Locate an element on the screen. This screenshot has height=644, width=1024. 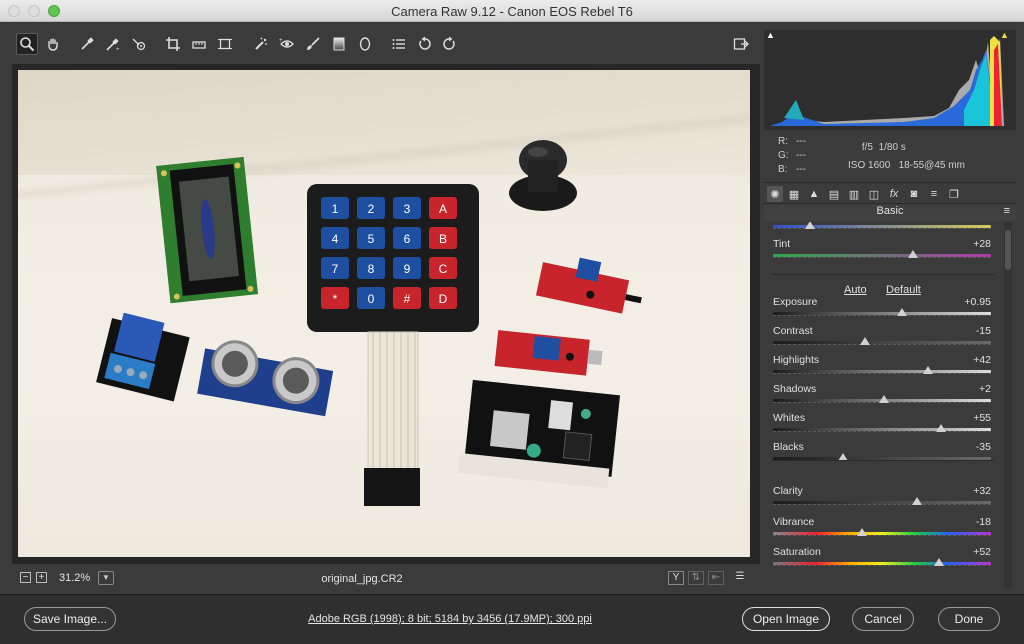
auto-button: Auto is located at coordinates (855, 290).